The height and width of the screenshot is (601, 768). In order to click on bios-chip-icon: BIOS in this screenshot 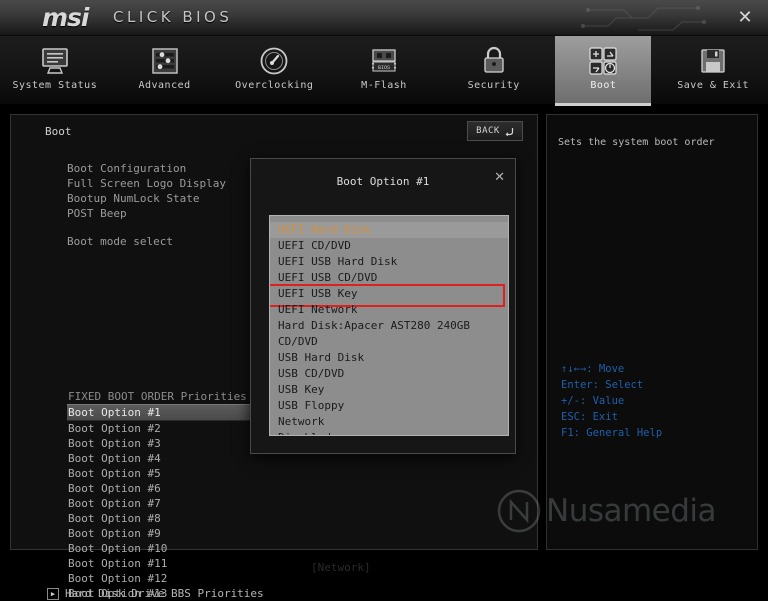, I will do `click(384, 61)`.